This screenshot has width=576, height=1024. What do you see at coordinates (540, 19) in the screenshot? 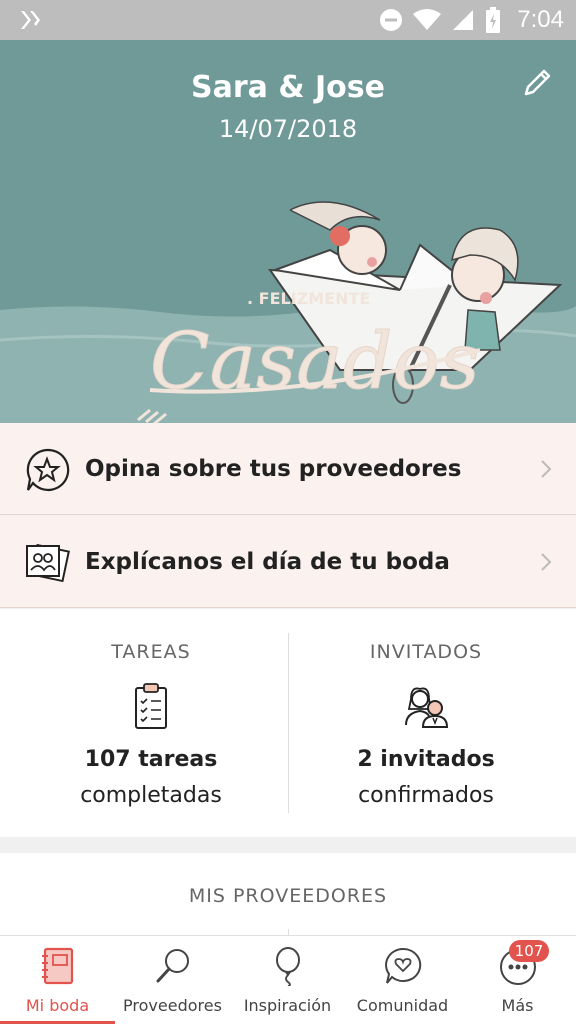
I see `status-time: 7:04` at bounding box center [540, 19].